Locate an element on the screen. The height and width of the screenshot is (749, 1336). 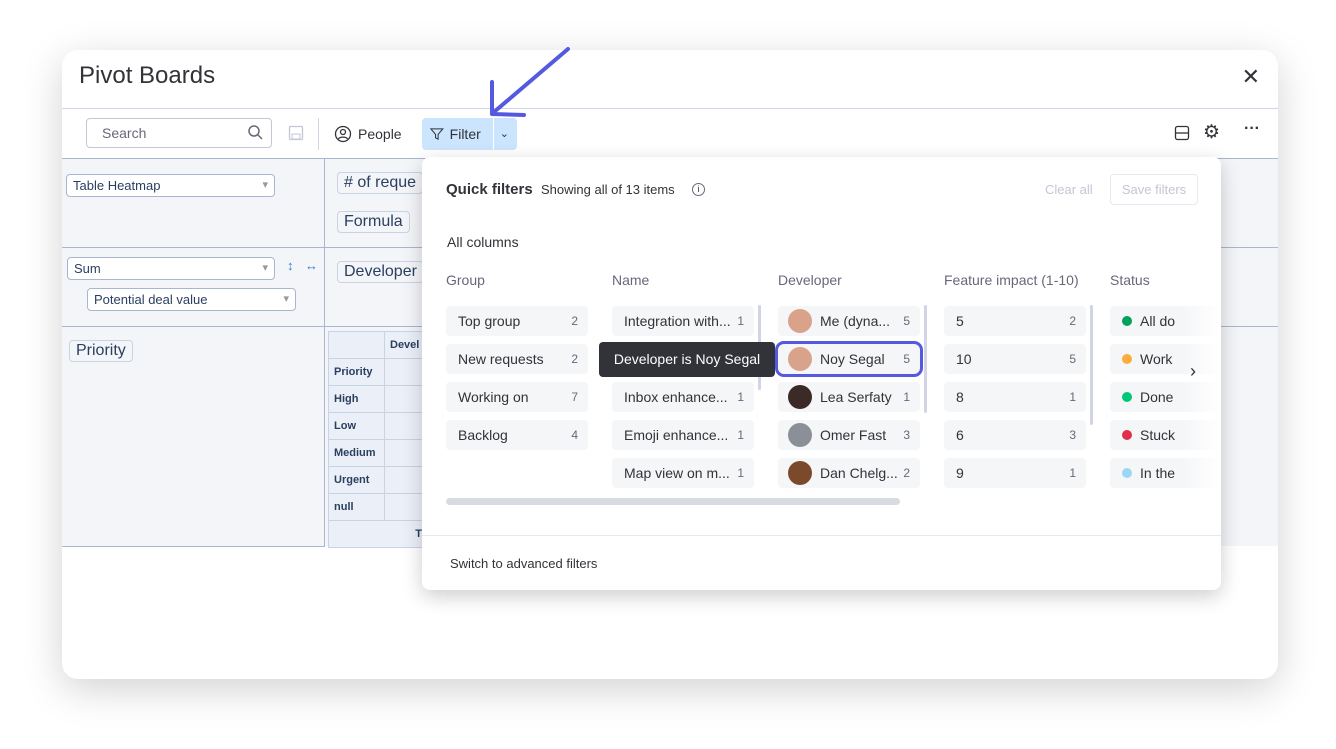
quick-filters-title: Quick filters is located at coordinates (489, 189).